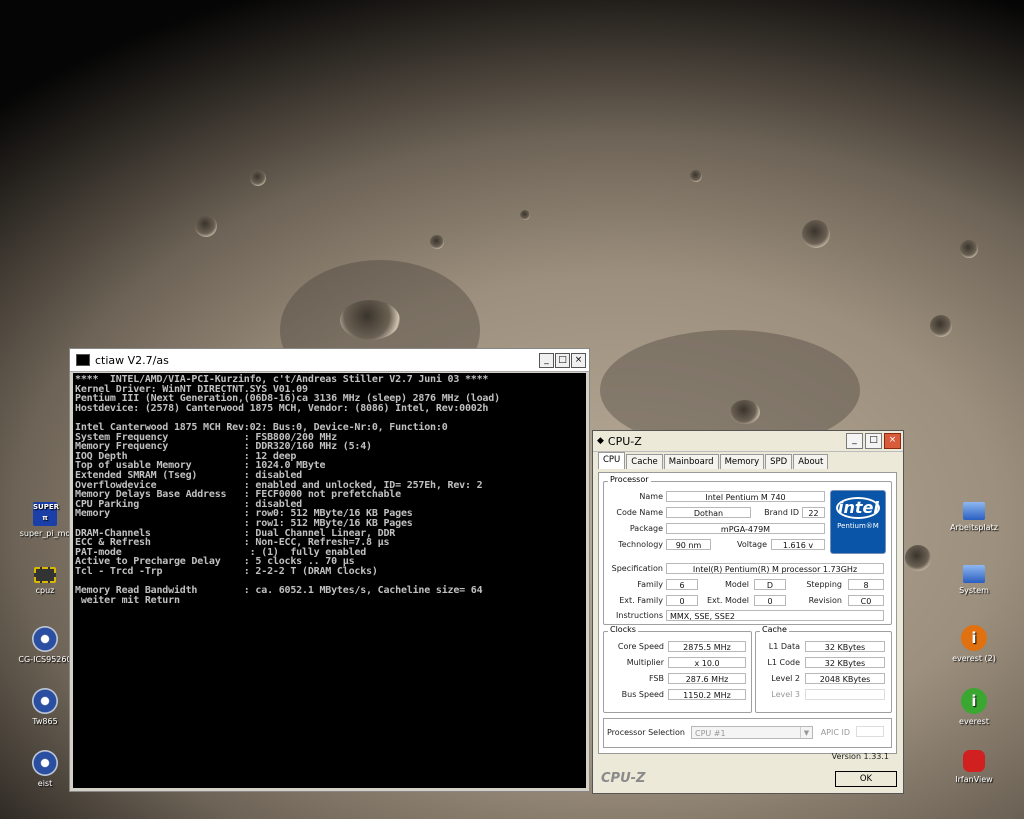 The width and height of the screenshot is (1024, 819). I want to click on cpuz-titlebar: ◆ CPU-Z _ □ ×, so click(748, 441).